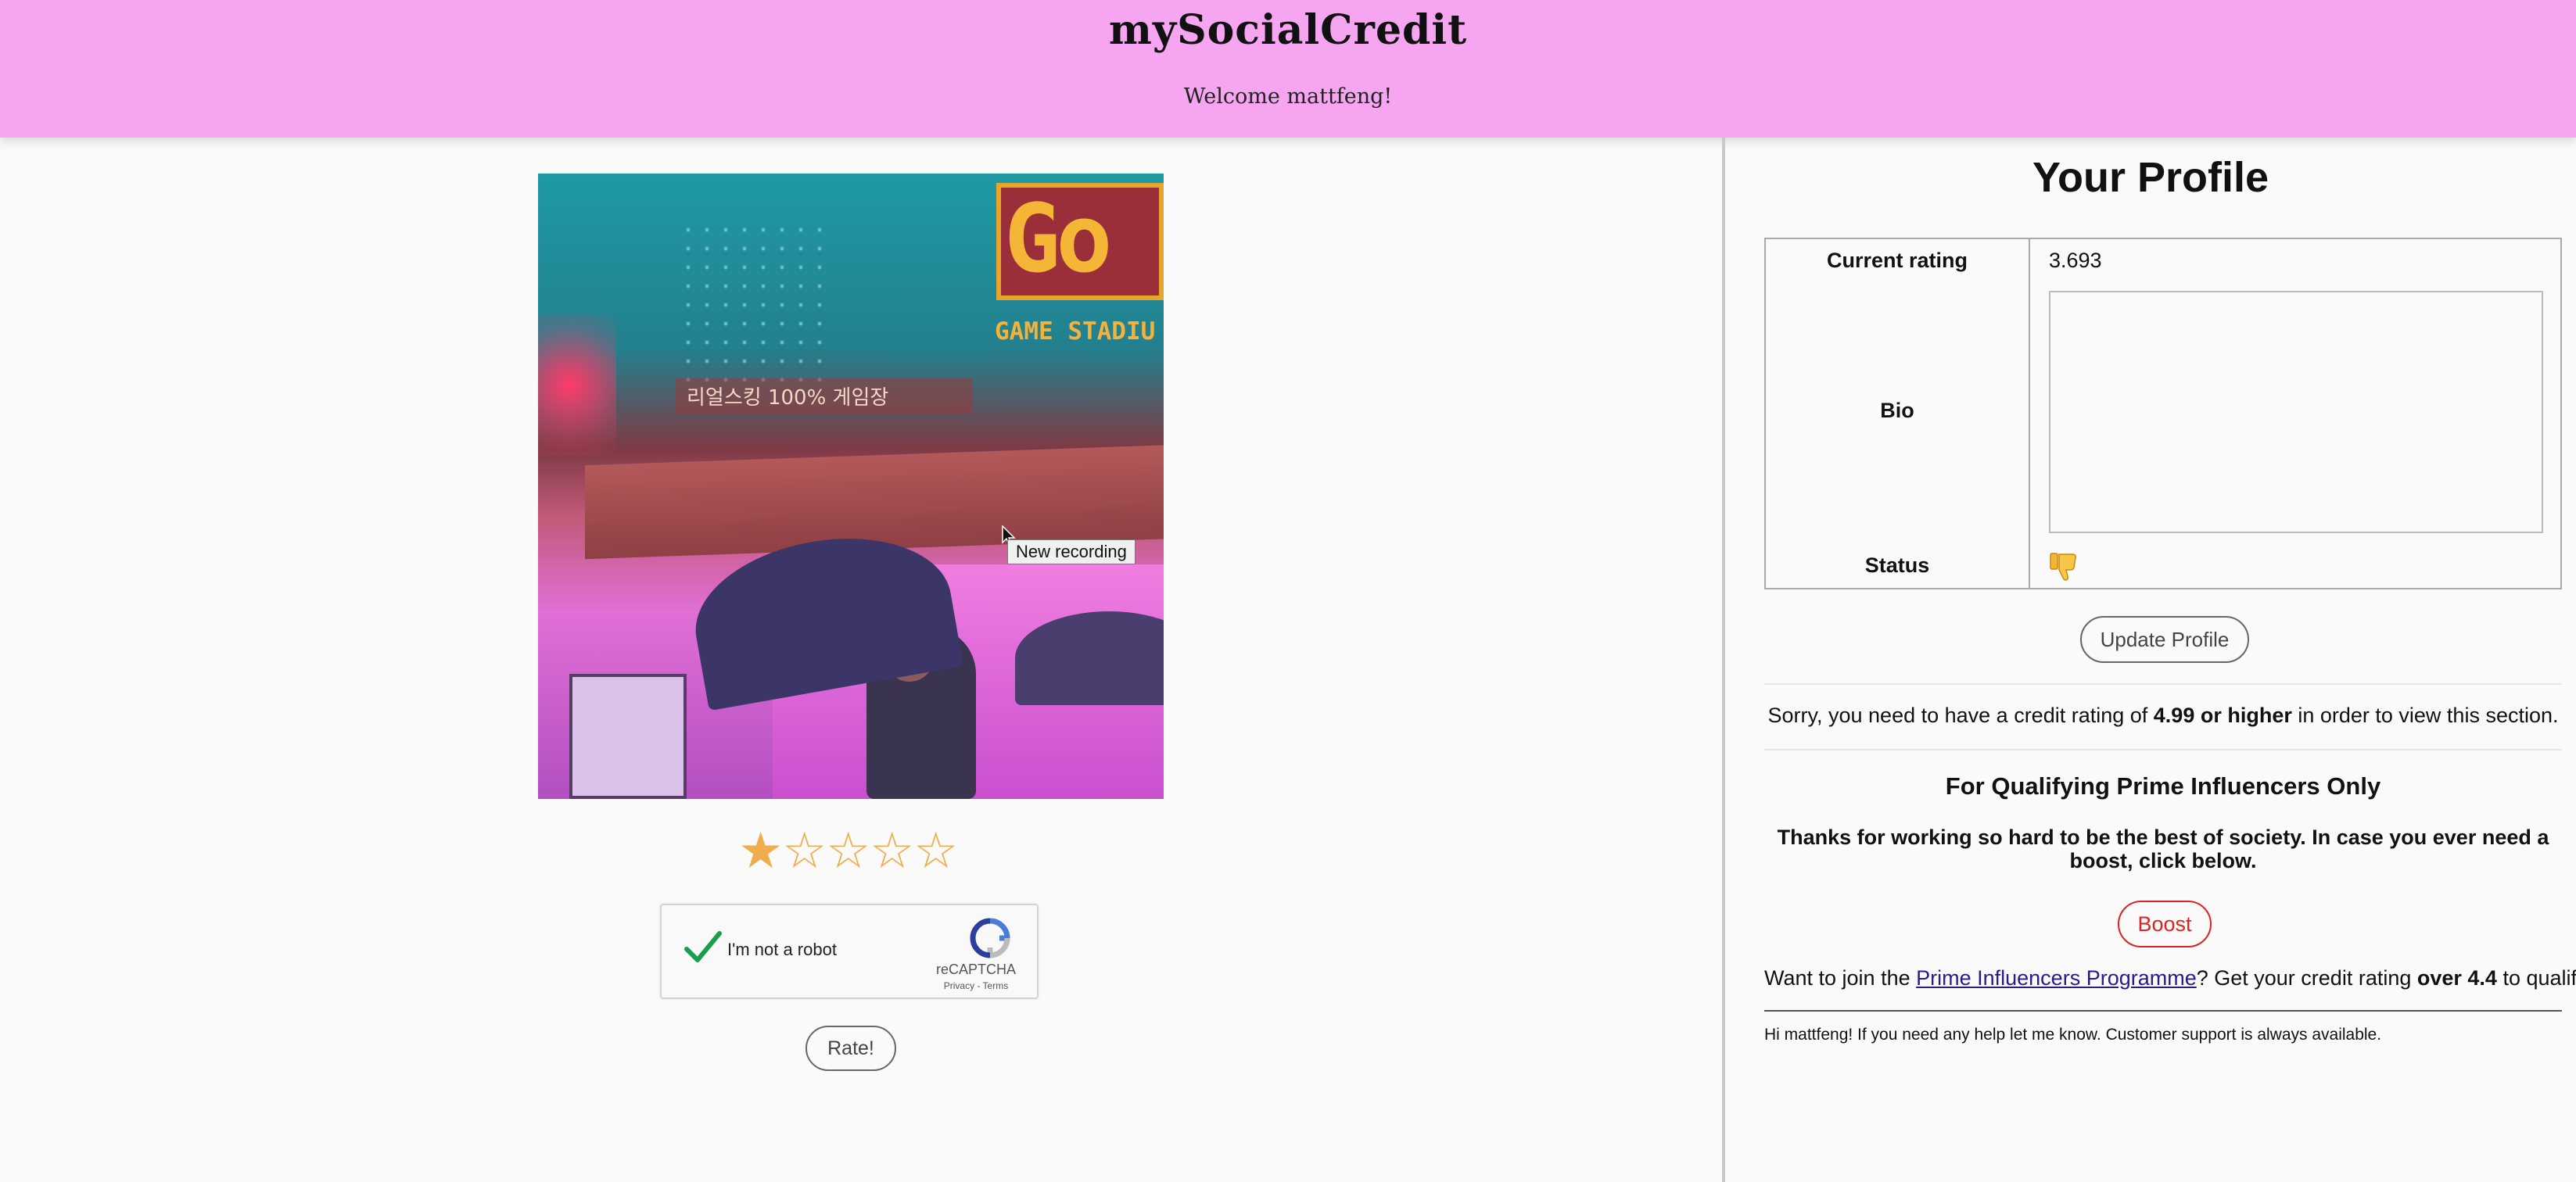 The height and width of the screenshot is (1182, 2576). What do you see at coordinates (976, 970) in the screenshot?
I see `recaptcha-brand: reCAPTCHA` at bounding box center [976, 970].